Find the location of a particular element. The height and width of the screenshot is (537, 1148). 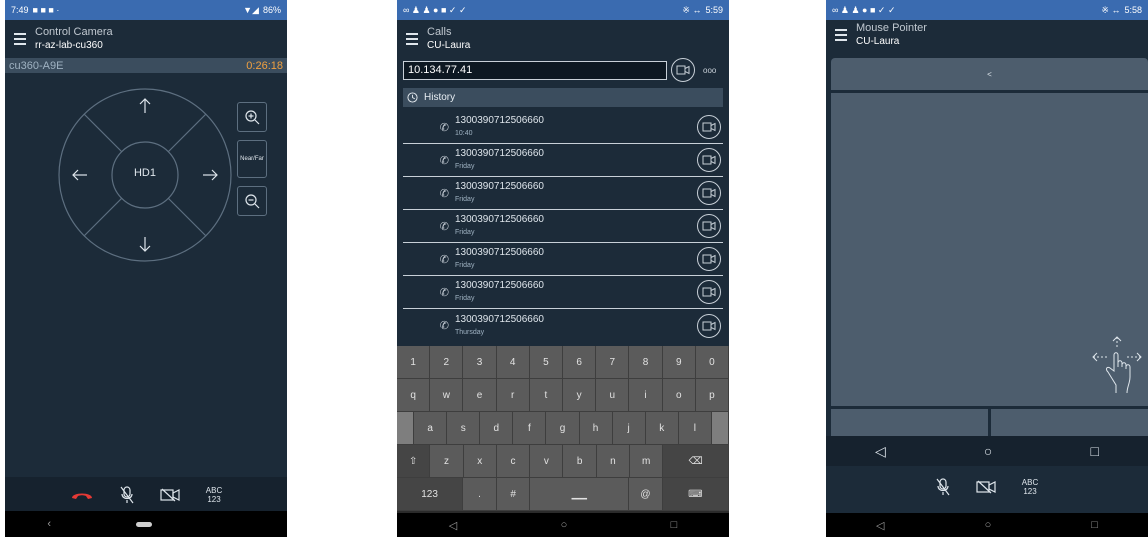

page-subtitle: CU-Laura is located at coordinates (449, 45).